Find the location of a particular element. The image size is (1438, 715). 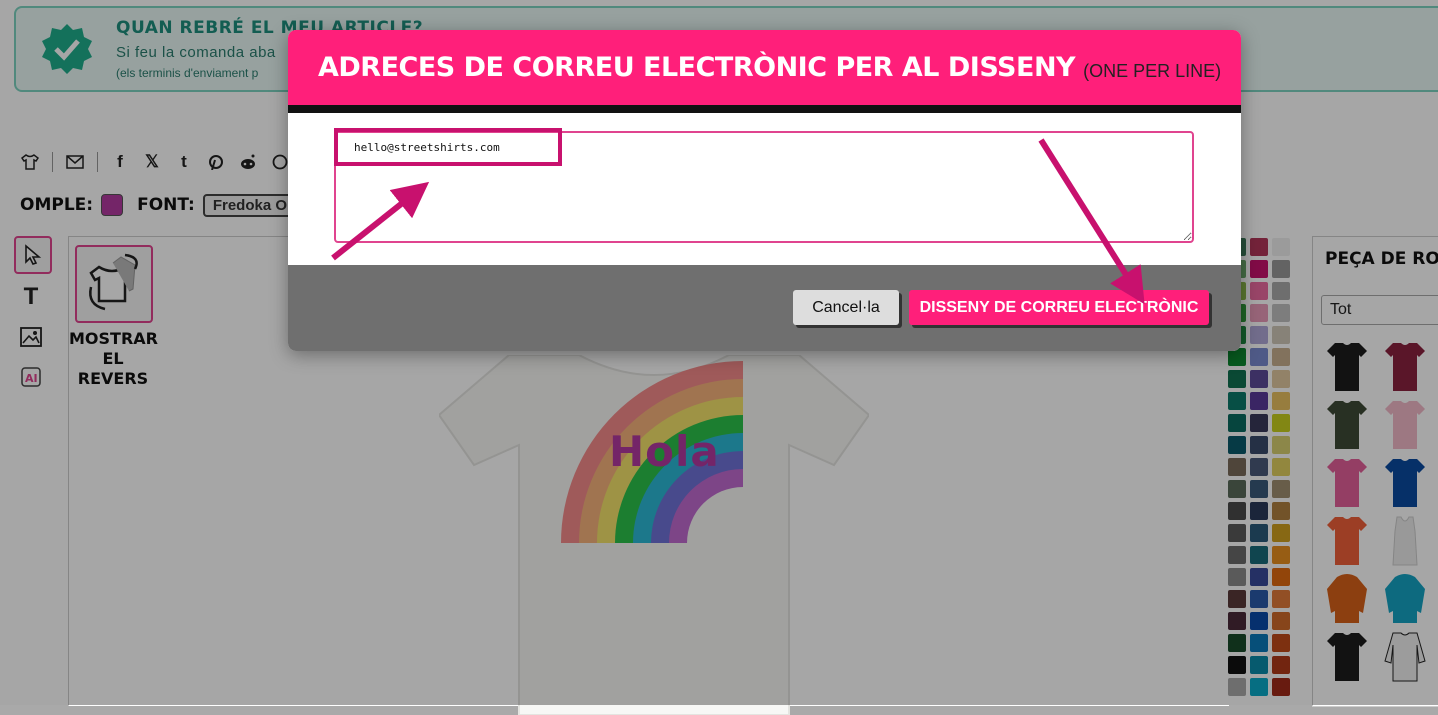

email-design-button: DISSENY DE CORREU ELECTRÒNIC is located at coordinates (1059, 307).